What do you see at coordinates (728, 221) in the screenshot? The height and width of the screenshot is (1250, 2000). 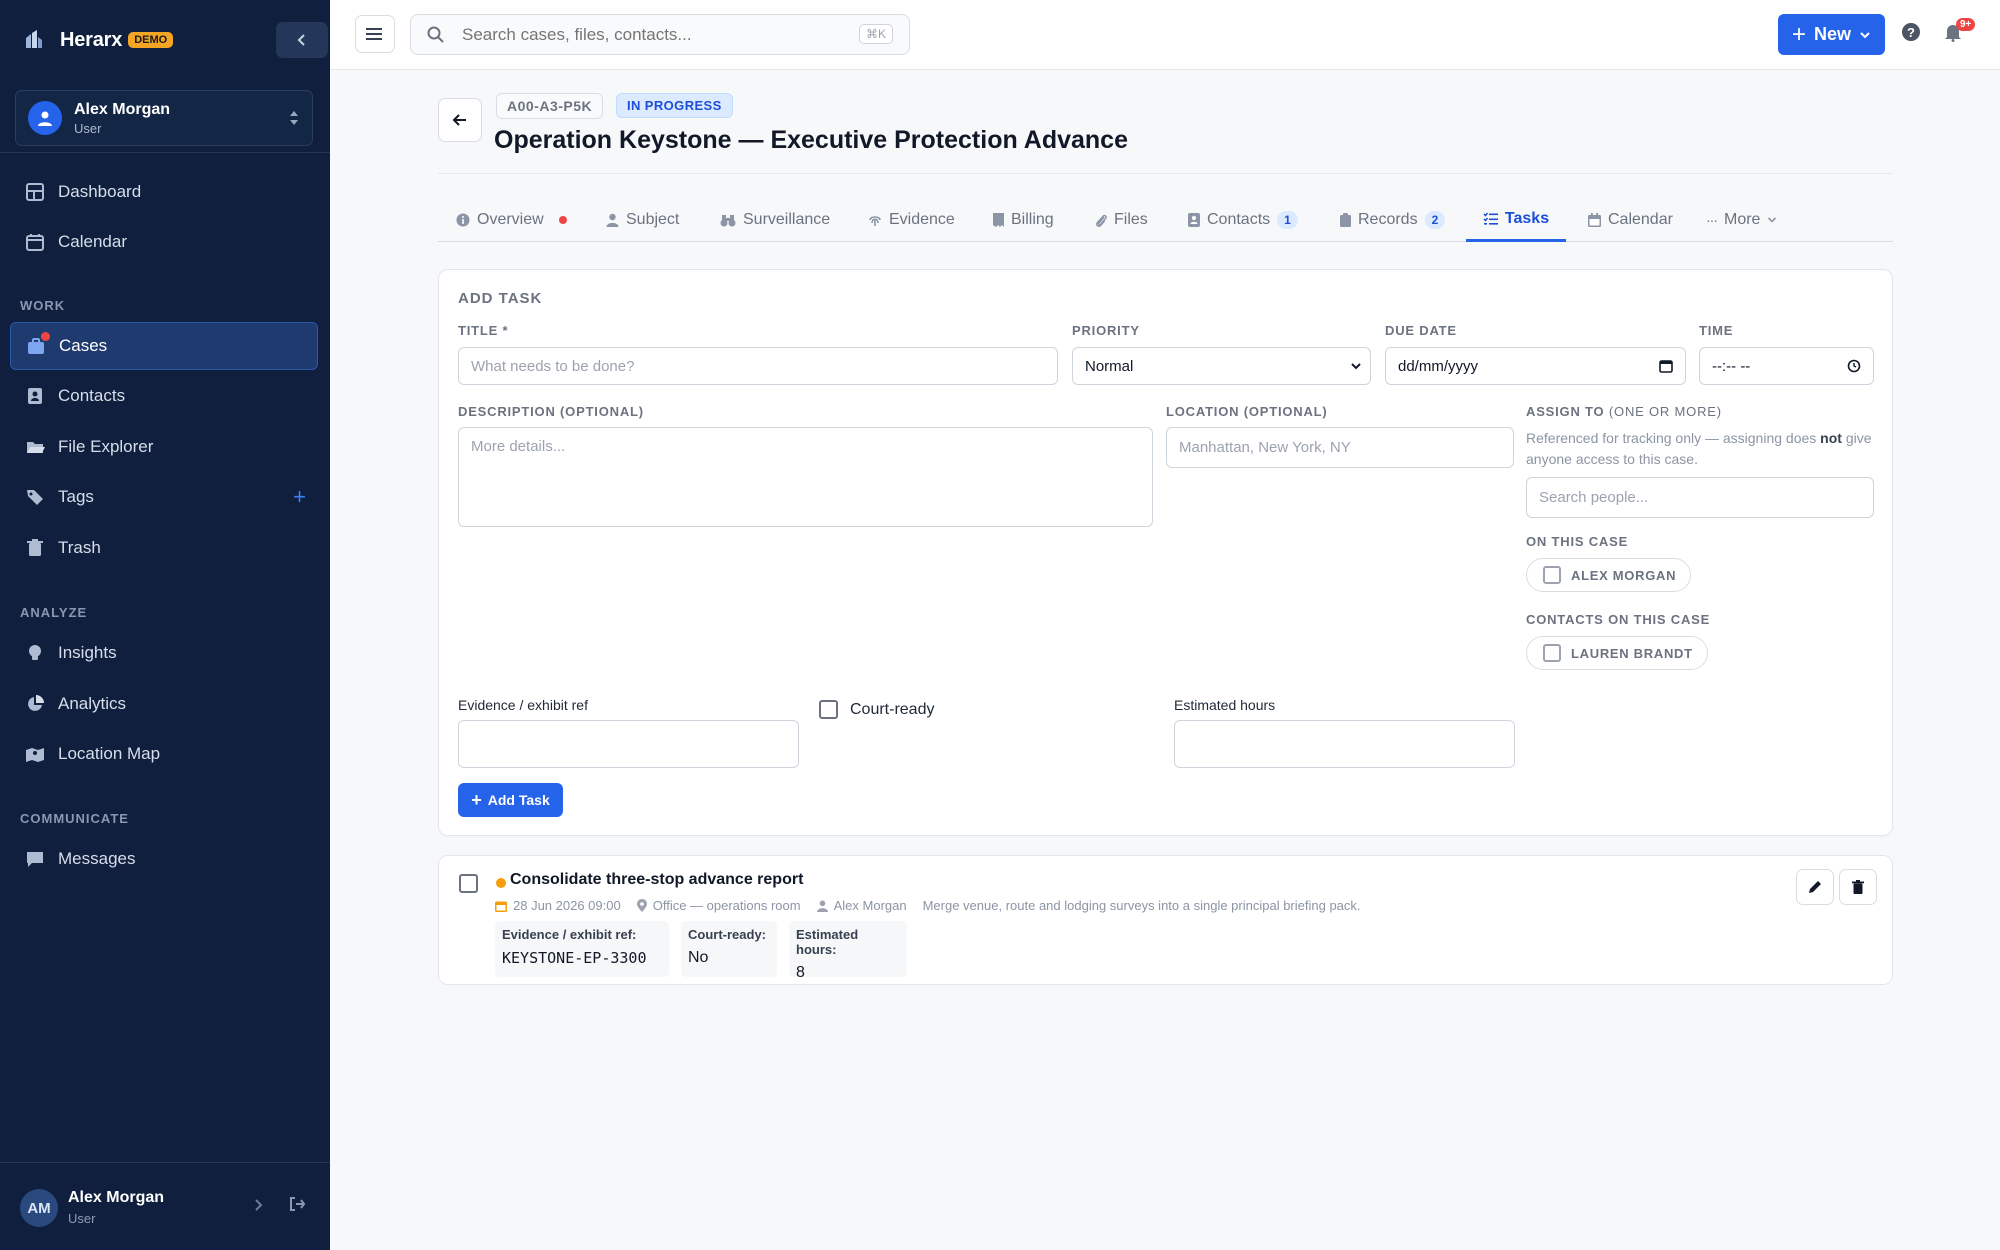 I see `binoculars-icon` at bounding box center [728, 221].